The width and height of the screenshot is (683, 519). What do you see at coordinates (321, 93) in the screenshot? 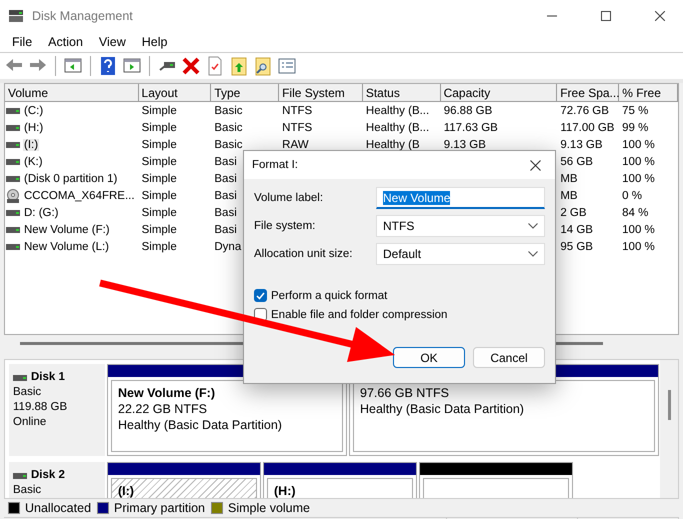
I see `column-header: File System` at bounding box center [321, 93].